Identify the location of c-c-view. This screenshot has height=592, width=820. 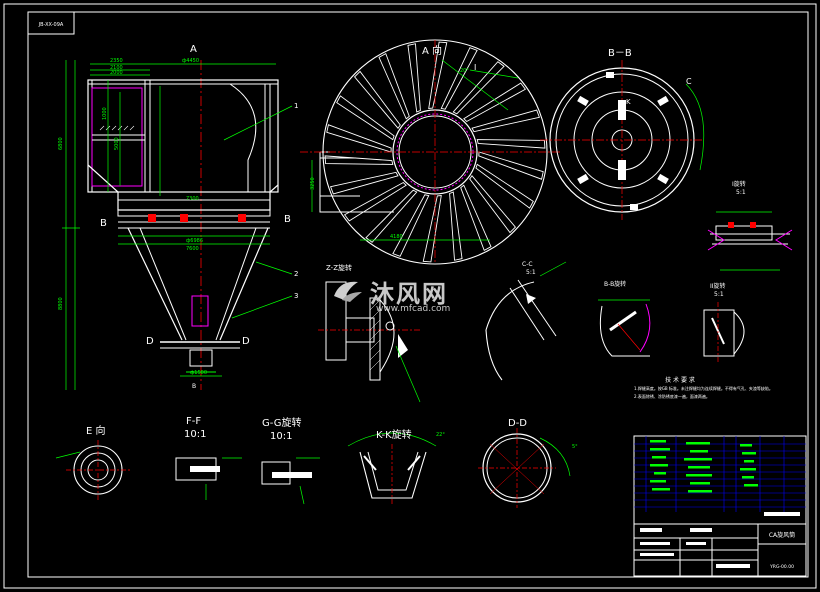
(526, 321).